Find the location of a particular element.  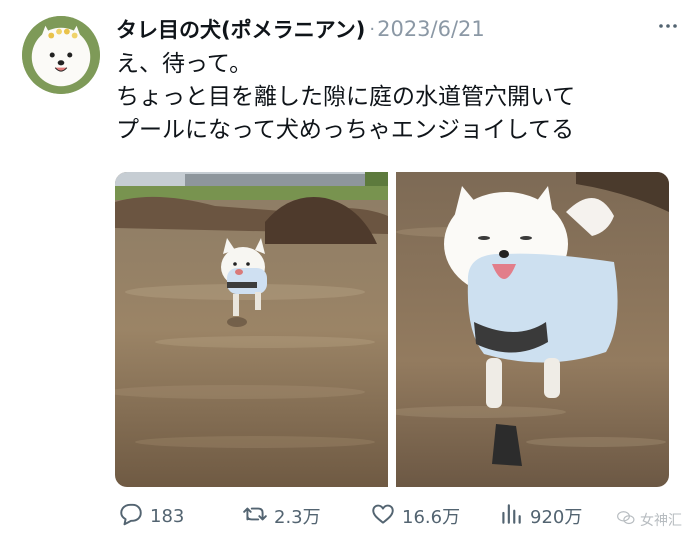

retweet-icon is located at coordinates (255, 516).